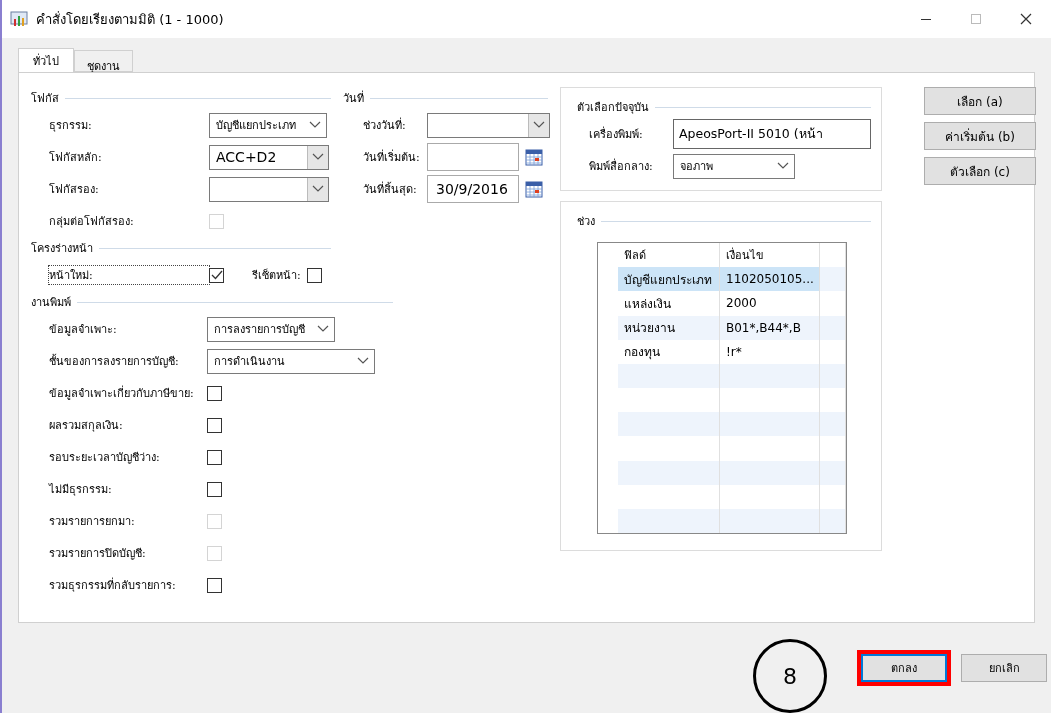 This screenshot has width=1051, height=713. What do you see at coordinates (980, 171) in the screenshot?
I see `side-button: ตัวเลือก (c)` at bounding box center [980, 171].